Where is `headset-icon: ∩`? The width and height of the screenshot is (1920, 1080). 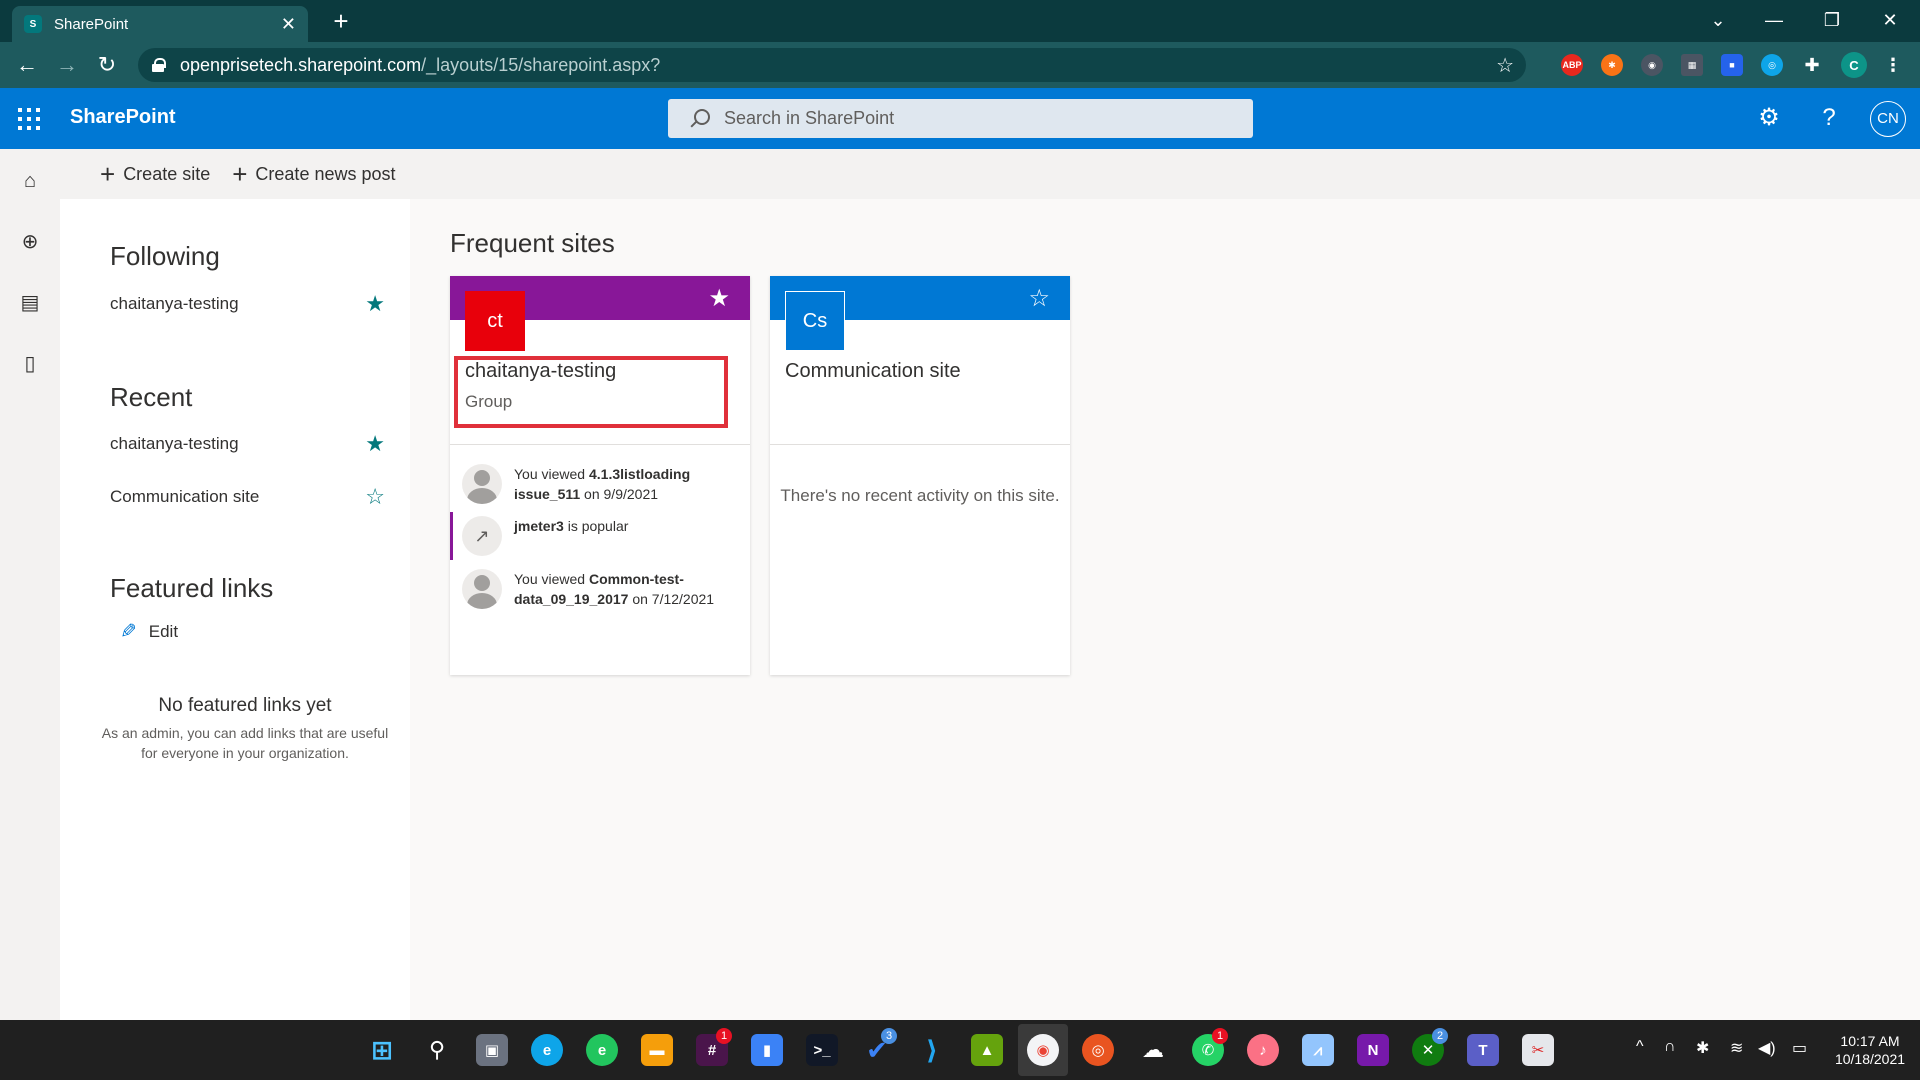
headset-icon: ∩ is located at coordinates (1670, 1047).